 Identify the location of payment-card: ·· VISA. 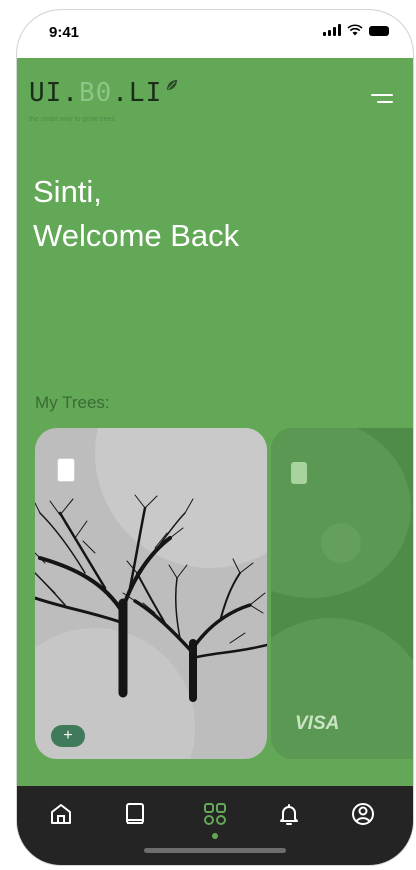
(342, 593).